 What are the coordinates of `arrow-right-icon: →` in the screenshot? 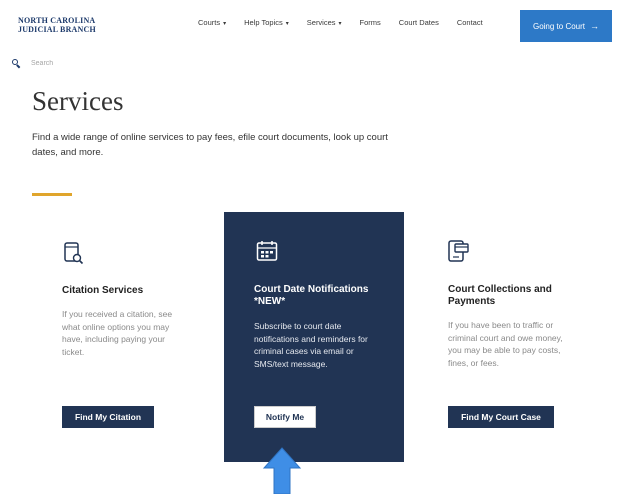 It's located at (595, 26).